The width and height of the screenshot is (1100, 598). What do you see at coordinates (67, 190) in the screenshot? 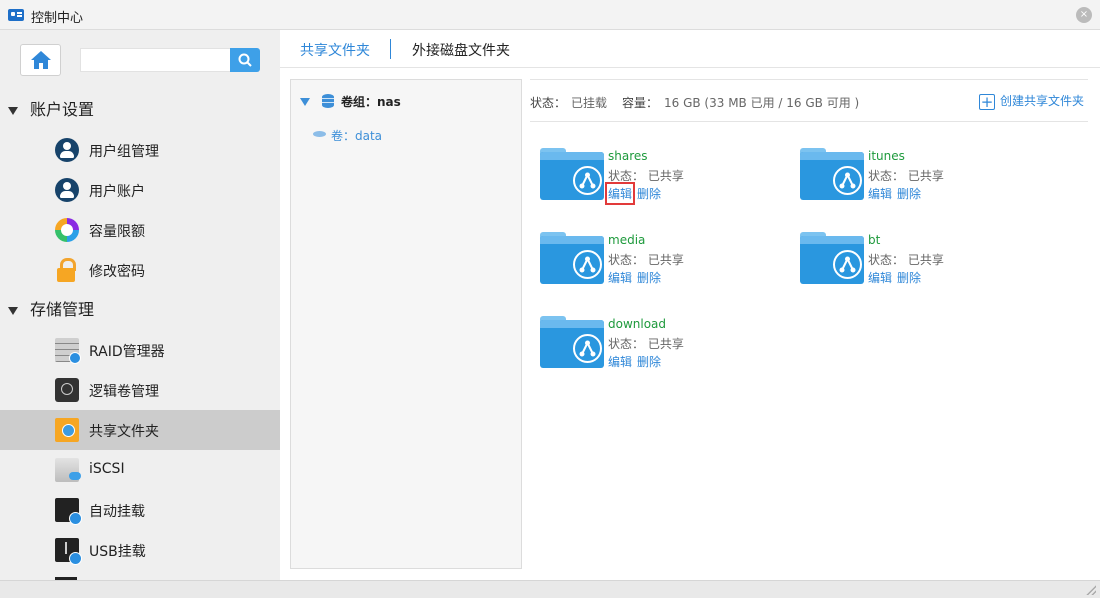
I see `user-account-icon` at bounding box center [67, 190].